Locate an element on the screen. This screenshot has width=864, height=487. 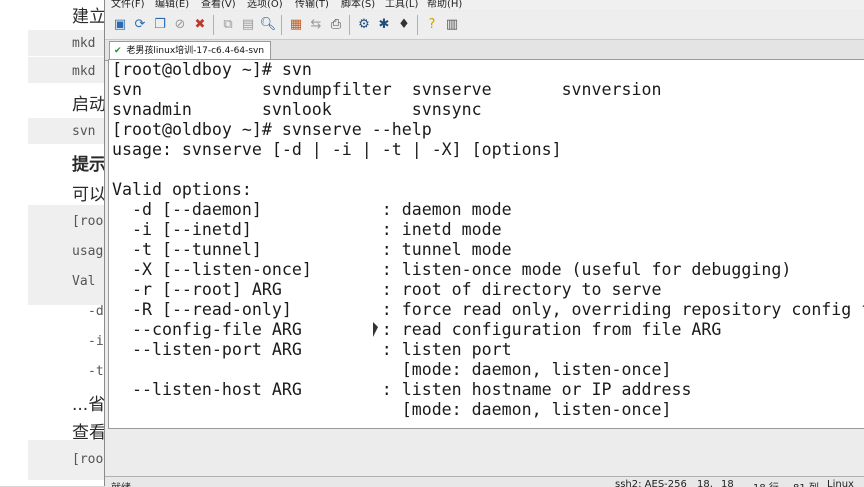
bg-doc-line: 提示 is located at coordinates (88, 165).